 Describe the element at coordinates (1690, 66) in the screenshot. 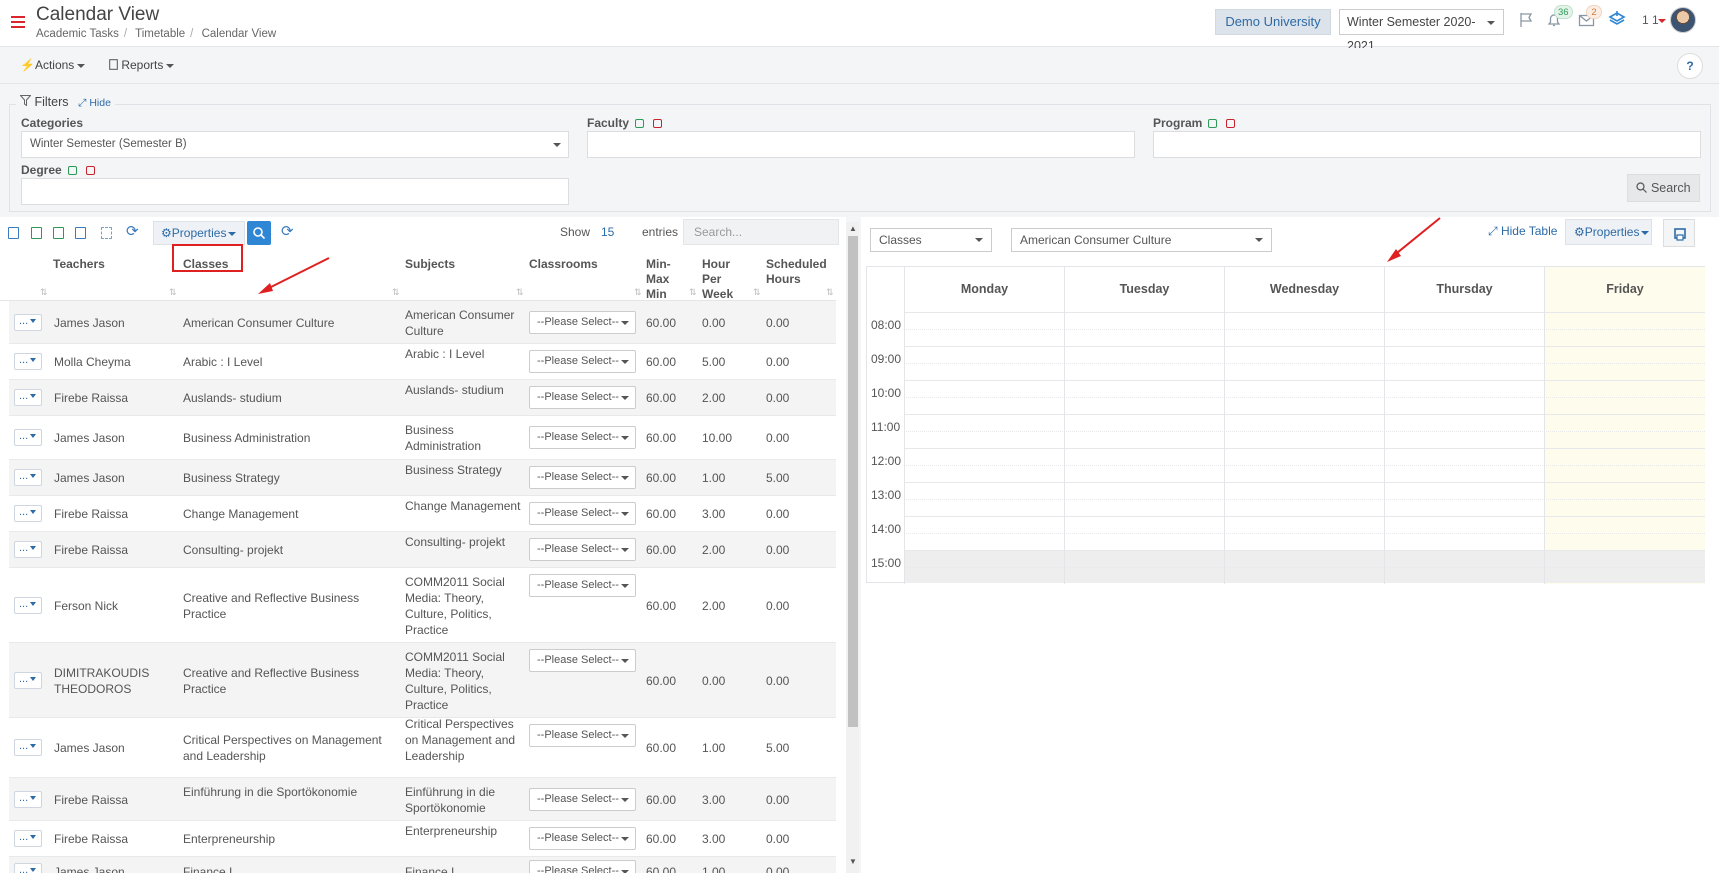

I see `help-button: ?` at that location.